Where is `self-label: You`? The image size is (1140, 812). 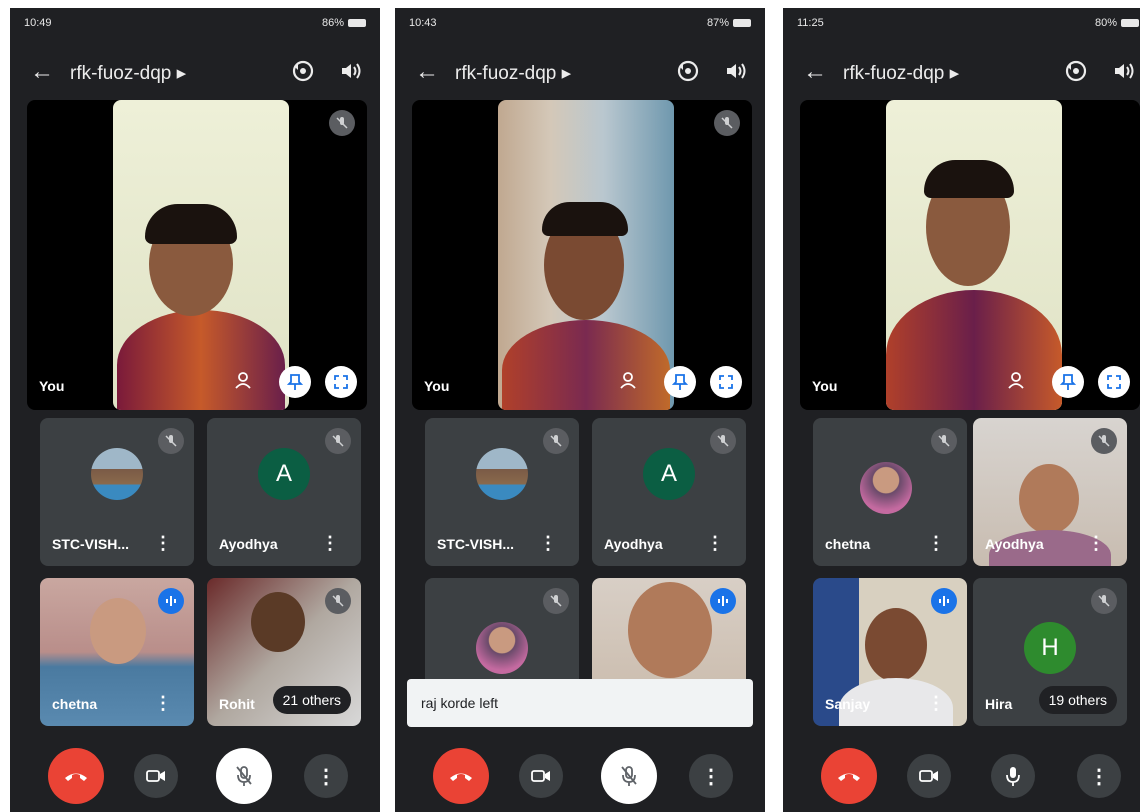
self-label: You is located at coordinates (437, 386).